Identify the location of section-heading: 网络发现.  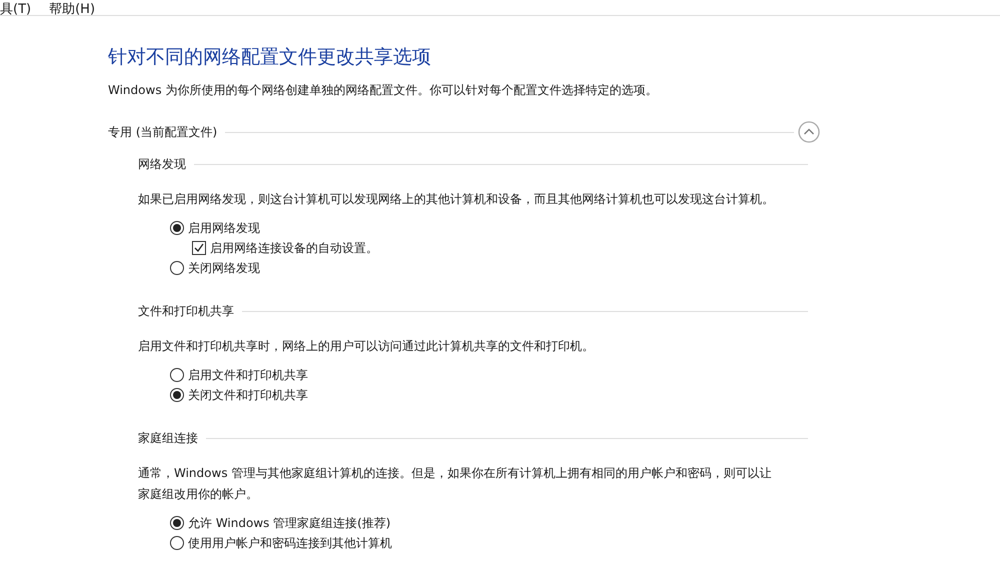
(162, 164).